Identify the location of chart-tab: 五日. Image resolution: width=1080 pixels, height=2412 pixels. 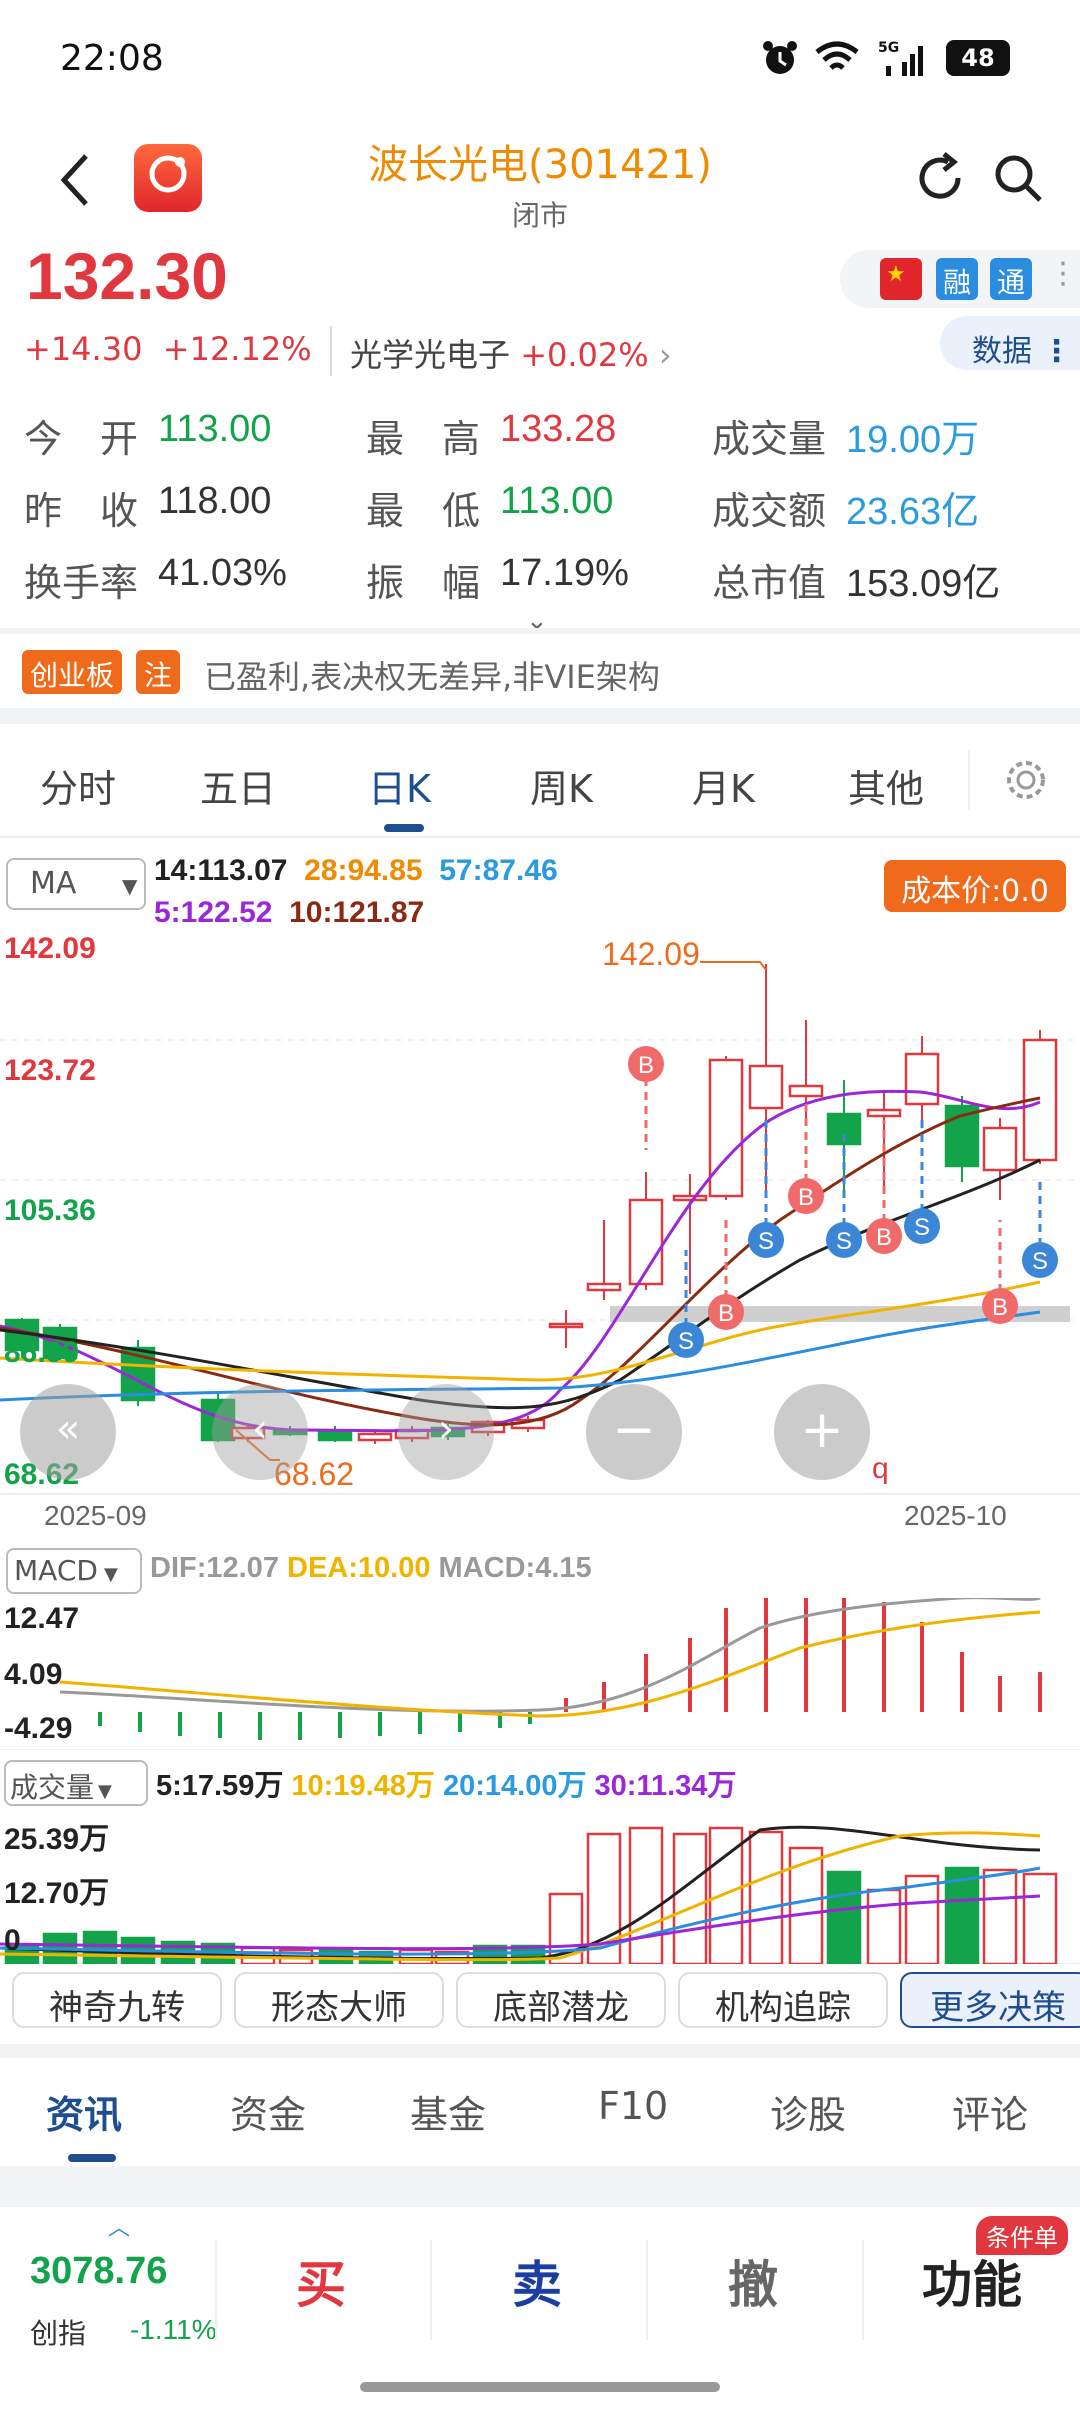
(238, 785).